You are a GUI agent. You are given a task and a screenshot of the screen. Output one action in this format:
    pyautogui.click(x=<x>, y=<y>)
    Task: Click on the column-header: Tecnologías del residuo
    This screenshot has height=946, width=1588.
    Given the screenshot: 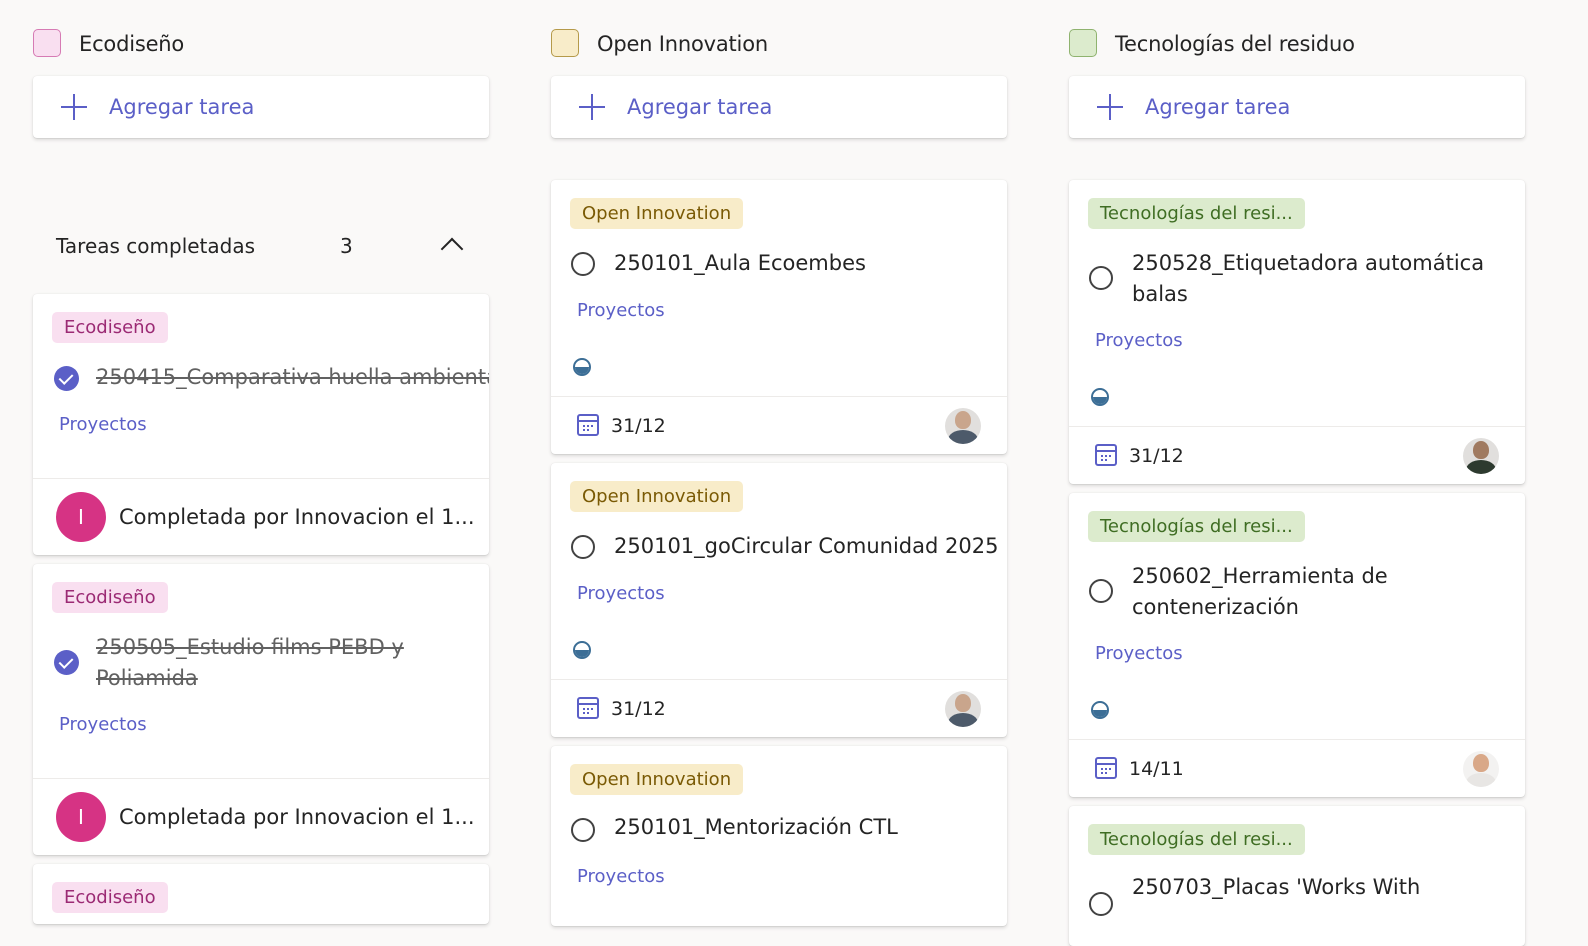 What is the action you would take?
    pyautogui.click(x=1297, y=44)
    